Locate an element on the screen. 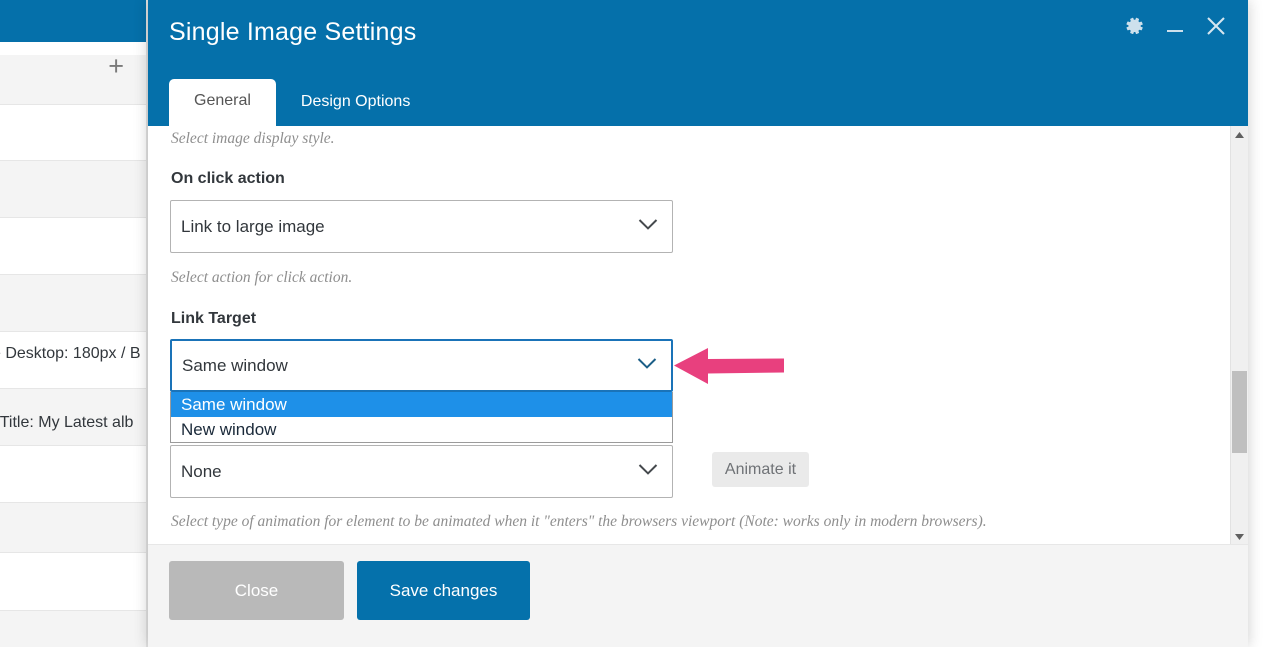 The height and width of the screenshot is (647, 1264). link-target-option-new-window: New window is located at coordinates (421, 429).